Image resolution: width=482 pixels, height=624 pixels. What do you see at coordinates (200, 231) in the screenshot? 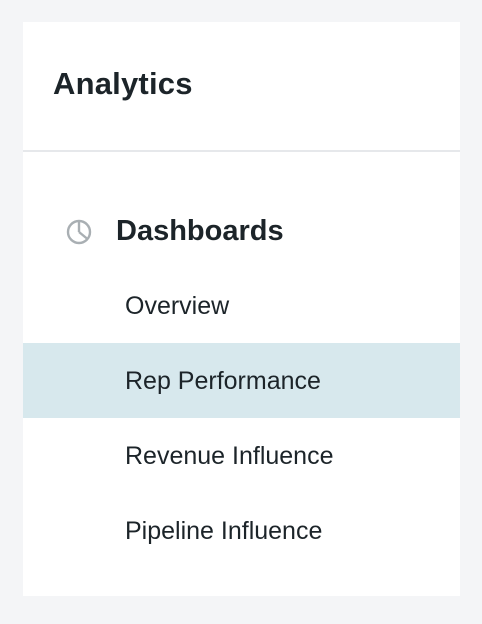
I see `section-label-dashboards: Dashboards` at bounding box center [200, 231].